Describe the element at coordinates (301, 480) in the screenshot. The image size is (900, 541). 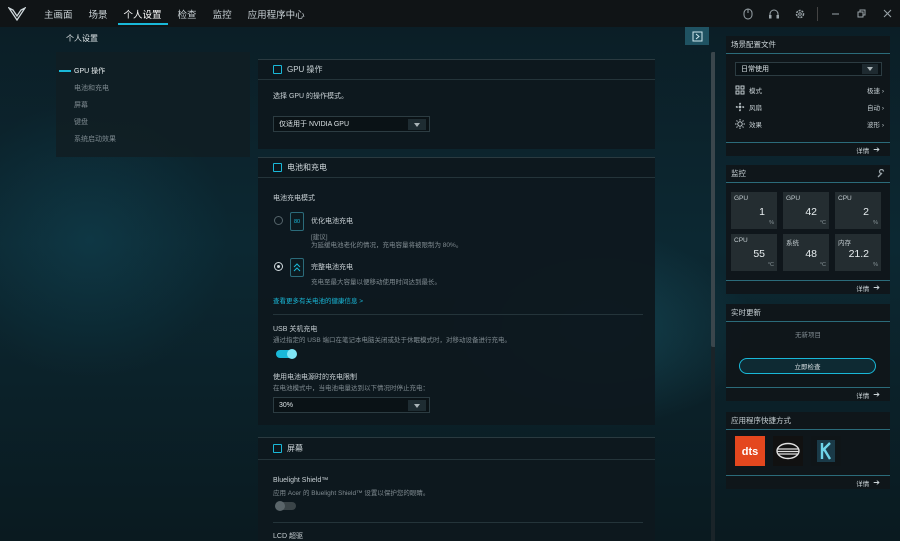
I see `bluelight-title: Bluelight Shield™` at that location.